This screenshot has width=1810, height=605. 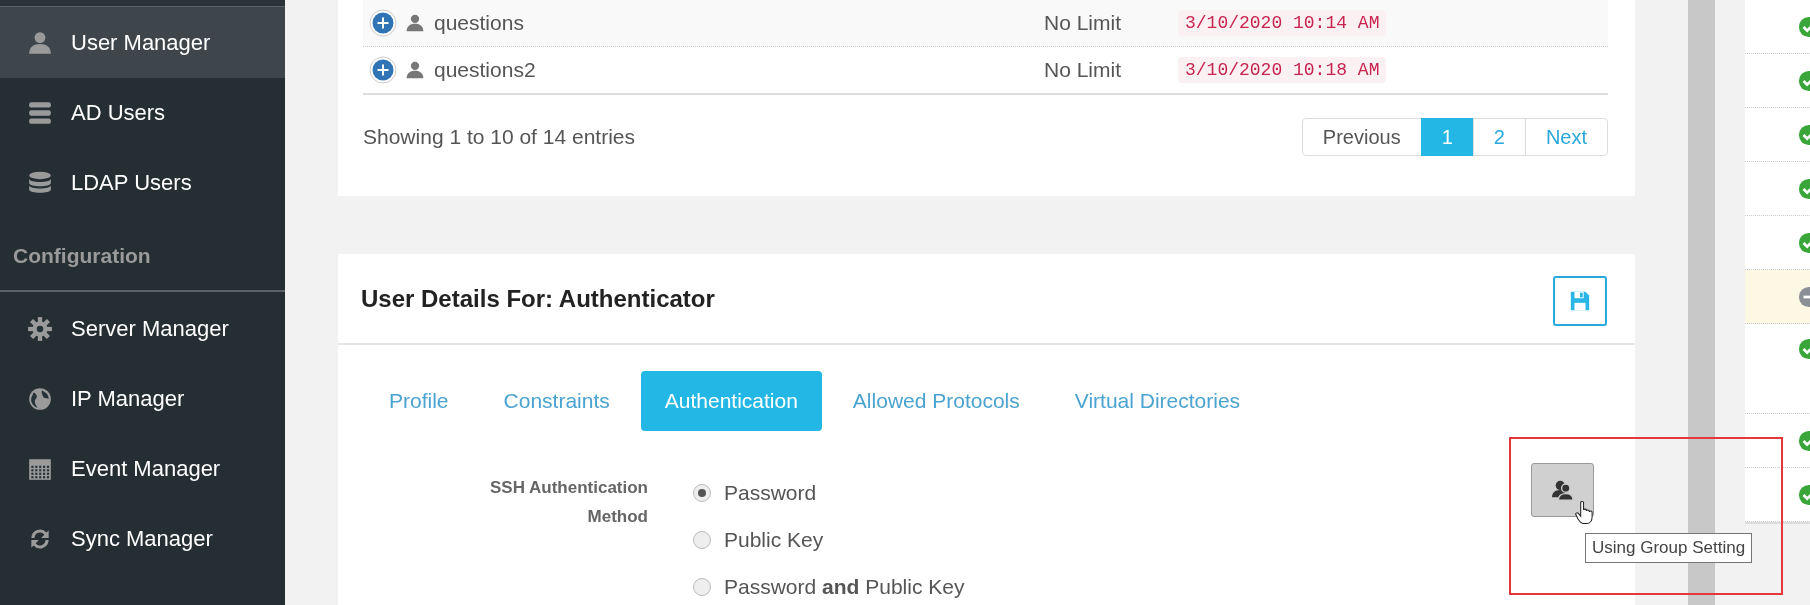 What do you see at coordinates (479, 23) in the screenshot?
I see `table-cell-text: questions` at bounding box center [479, 23].